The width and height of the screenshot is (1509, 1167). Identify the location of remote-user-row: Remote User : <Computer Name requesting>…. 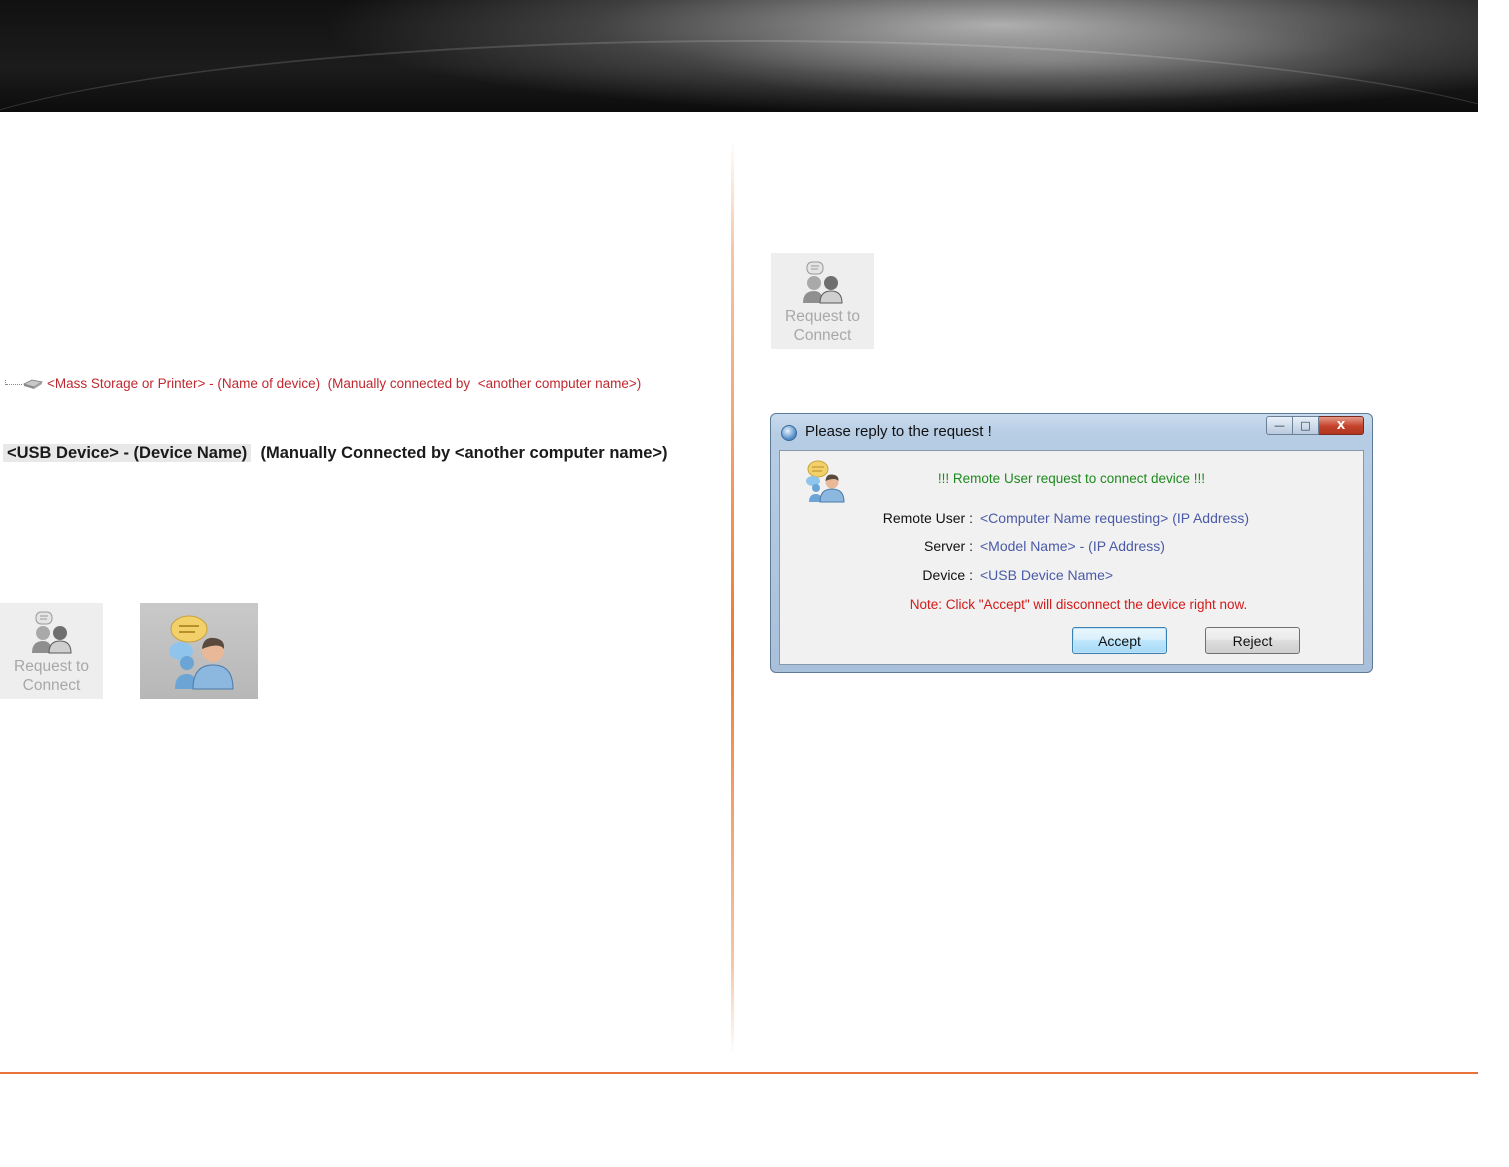
(1072, 519).